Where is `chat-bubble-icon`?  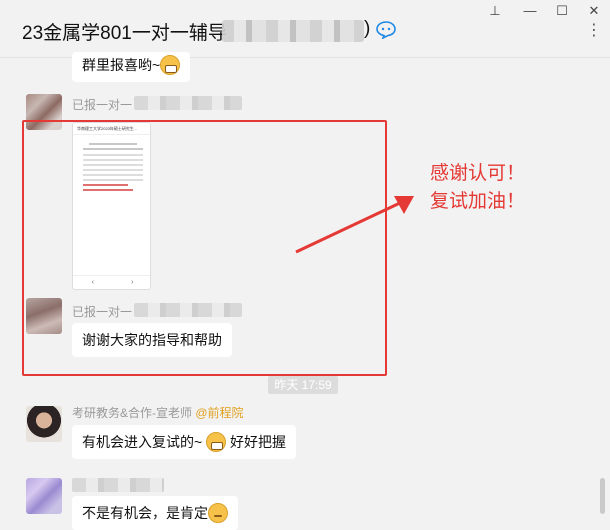 chat-bubble-icon is located at coordinates (386, 30).